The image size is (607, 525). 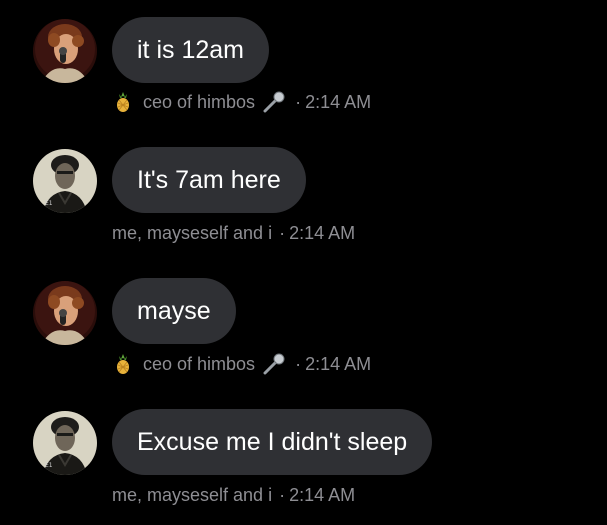 I want to click on message-text: Excuse me I didn't sleep, so click(x=272, y=442).